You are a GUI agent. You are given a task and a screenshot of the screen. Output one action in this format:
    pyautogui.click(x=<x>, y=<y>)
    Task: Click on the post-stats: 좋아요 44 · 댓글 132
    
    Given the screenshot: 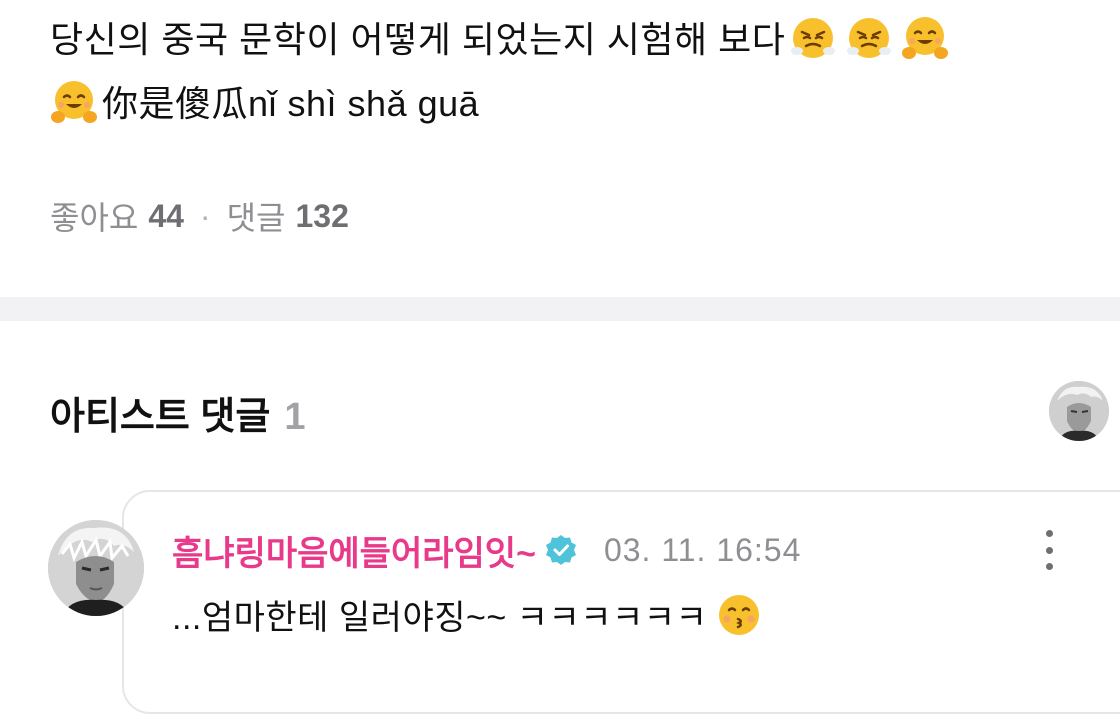 What is the action you would take?
    pyautogui.click(x=199, y=216)
    